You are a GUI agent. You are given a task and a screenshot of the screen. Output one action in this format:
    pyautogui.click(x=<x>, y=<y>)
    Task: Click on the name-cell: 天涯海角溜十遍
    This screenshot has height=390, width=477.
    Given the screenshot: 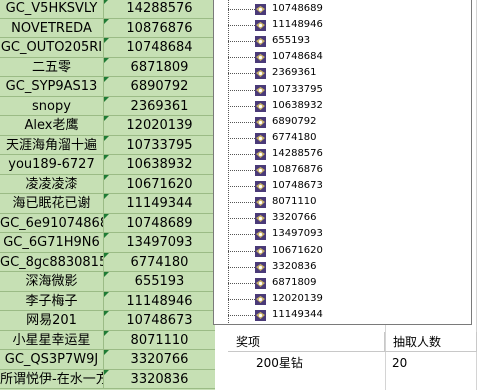 What is the action you would take?
    pyautogui.click(x=52, y=145)
    